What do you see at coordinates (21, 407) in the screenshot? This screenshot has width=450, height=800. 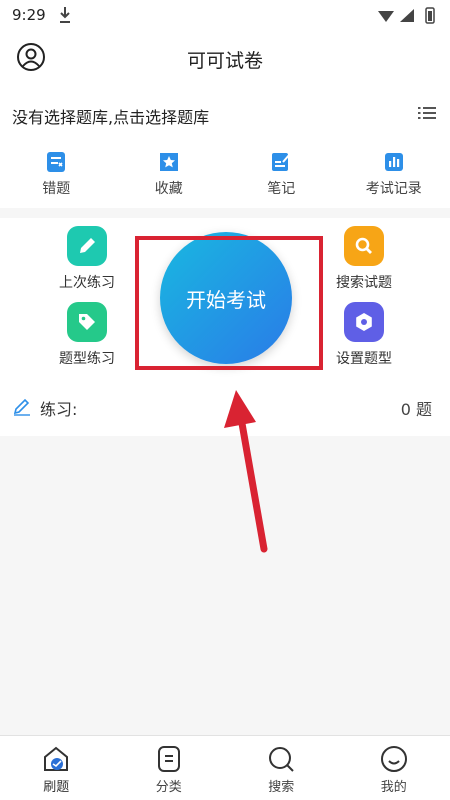 I see `edit-icon` at bounding box center [21, 407].